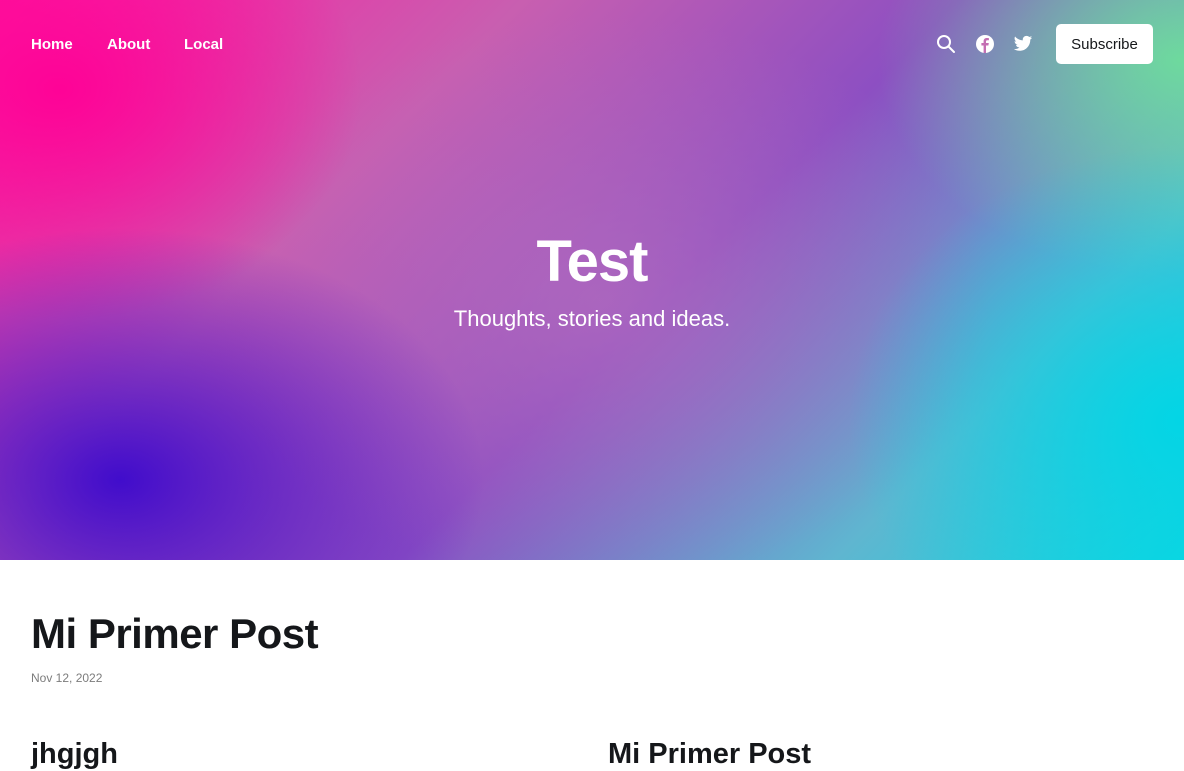 This screenshot has width=1184, height=771. What do you see at coordinates (592, 261) in the screenshot?
I see `site-title: Test` at bounding box center [592, 261].